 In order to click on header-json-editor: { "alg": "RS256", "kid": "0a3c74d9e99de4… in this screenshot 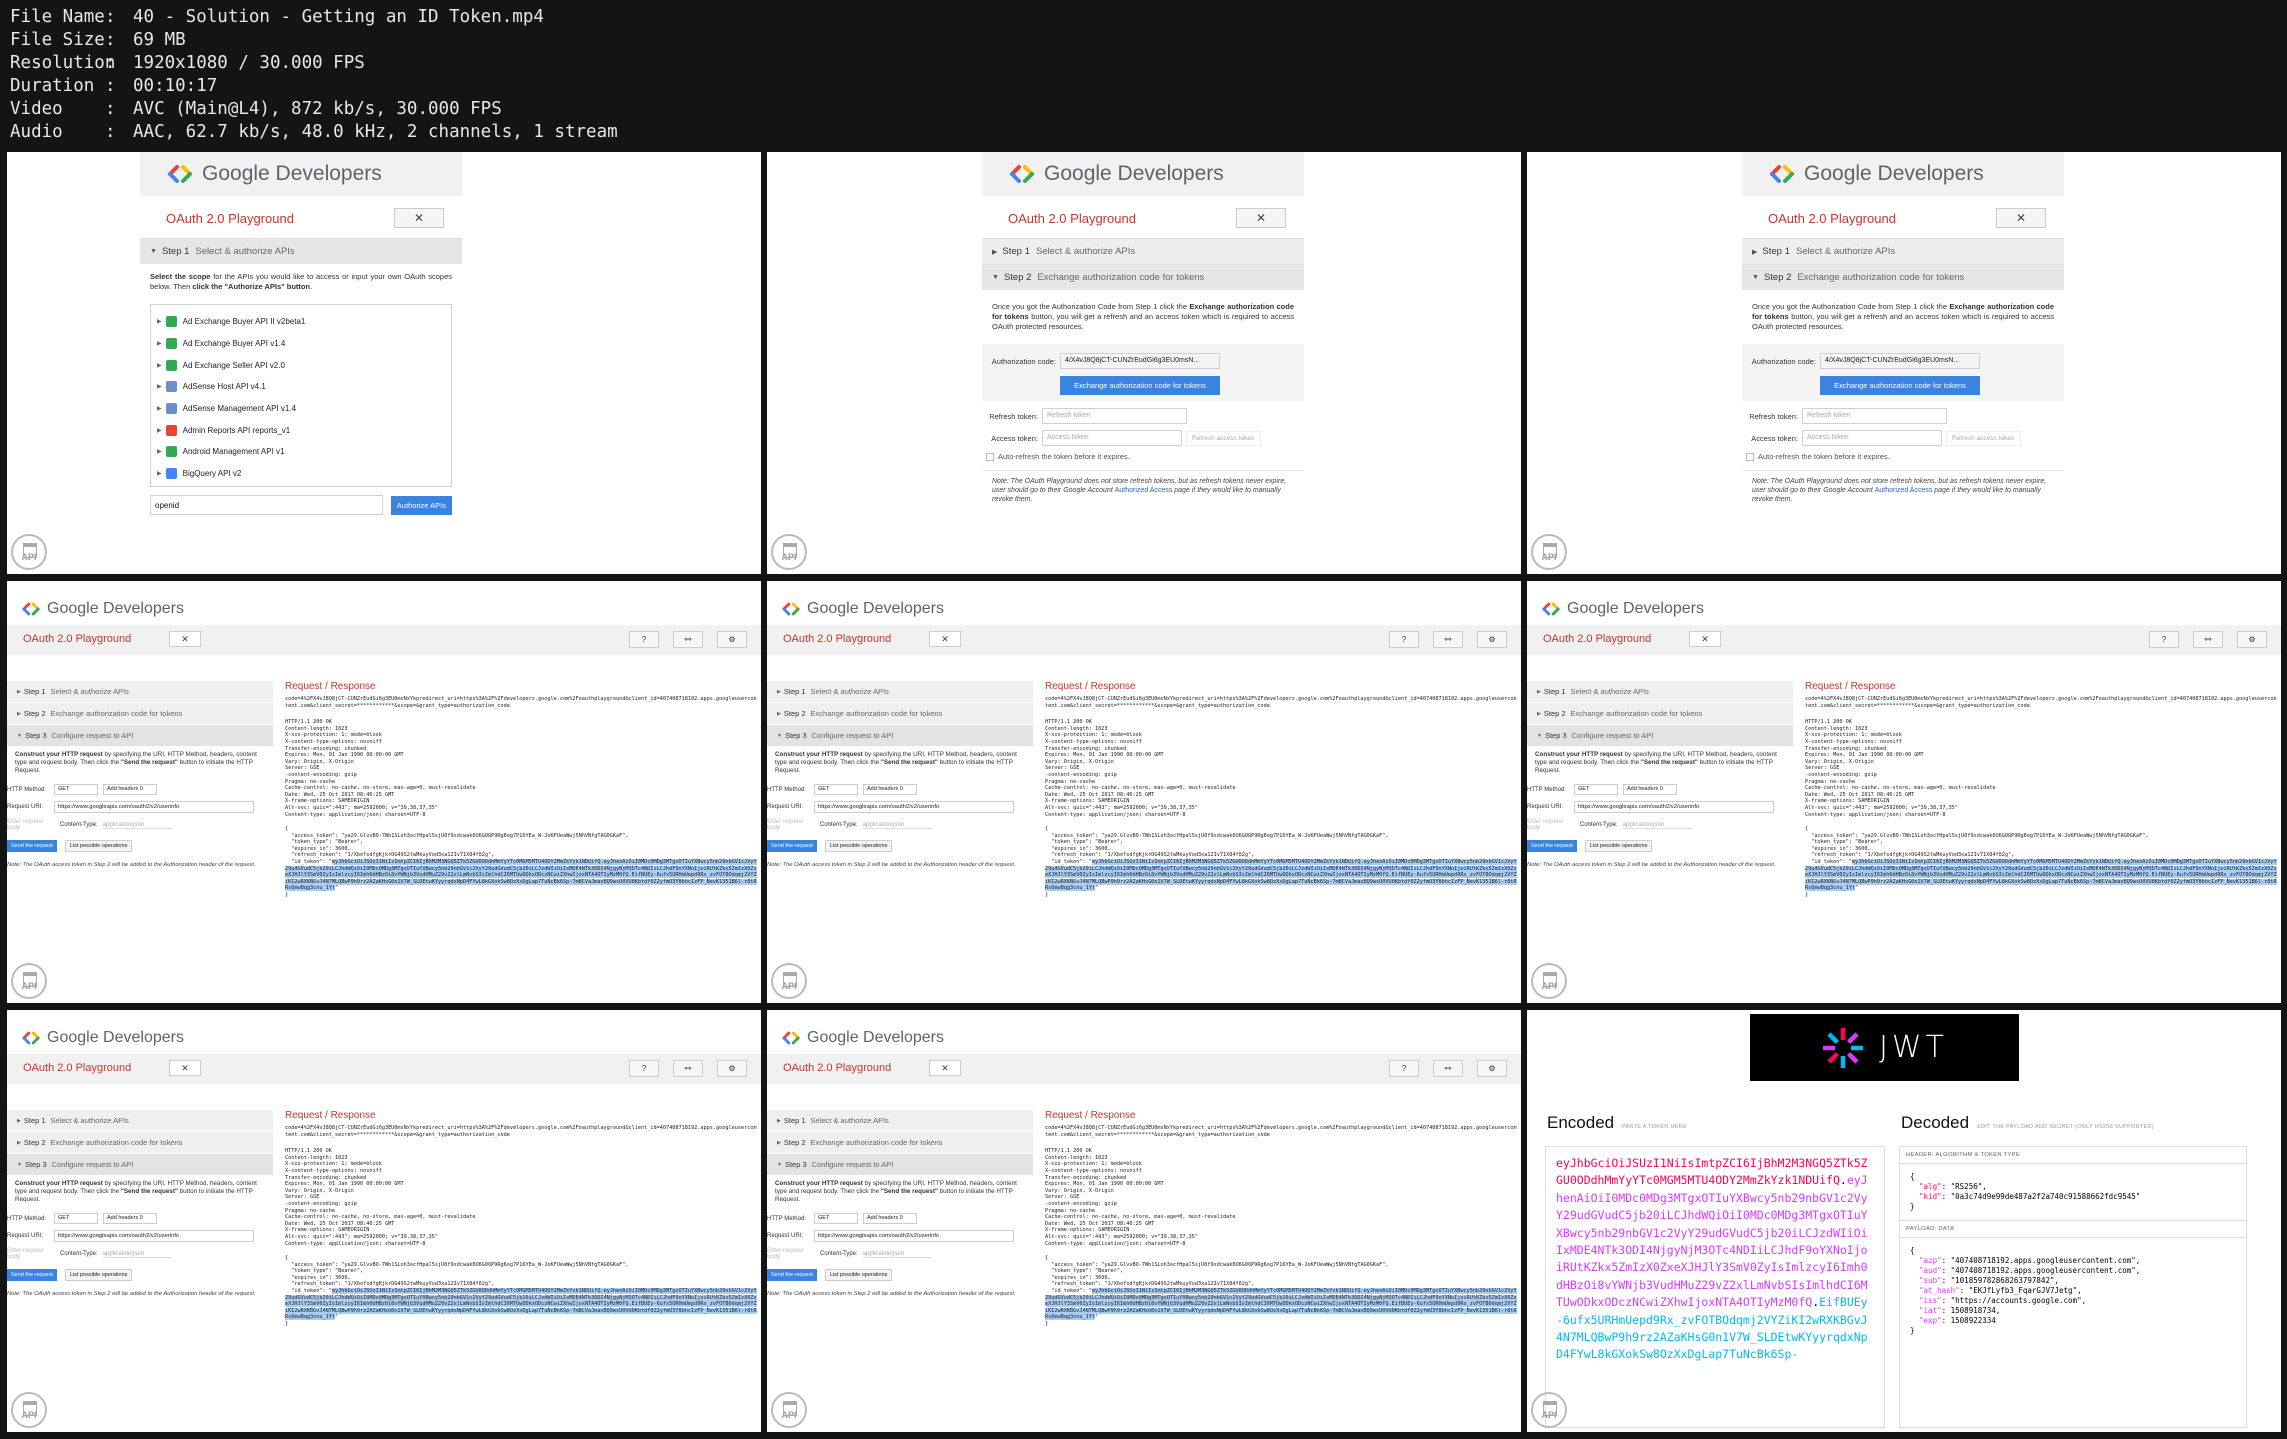, I will do `click(2073, 1192)`.